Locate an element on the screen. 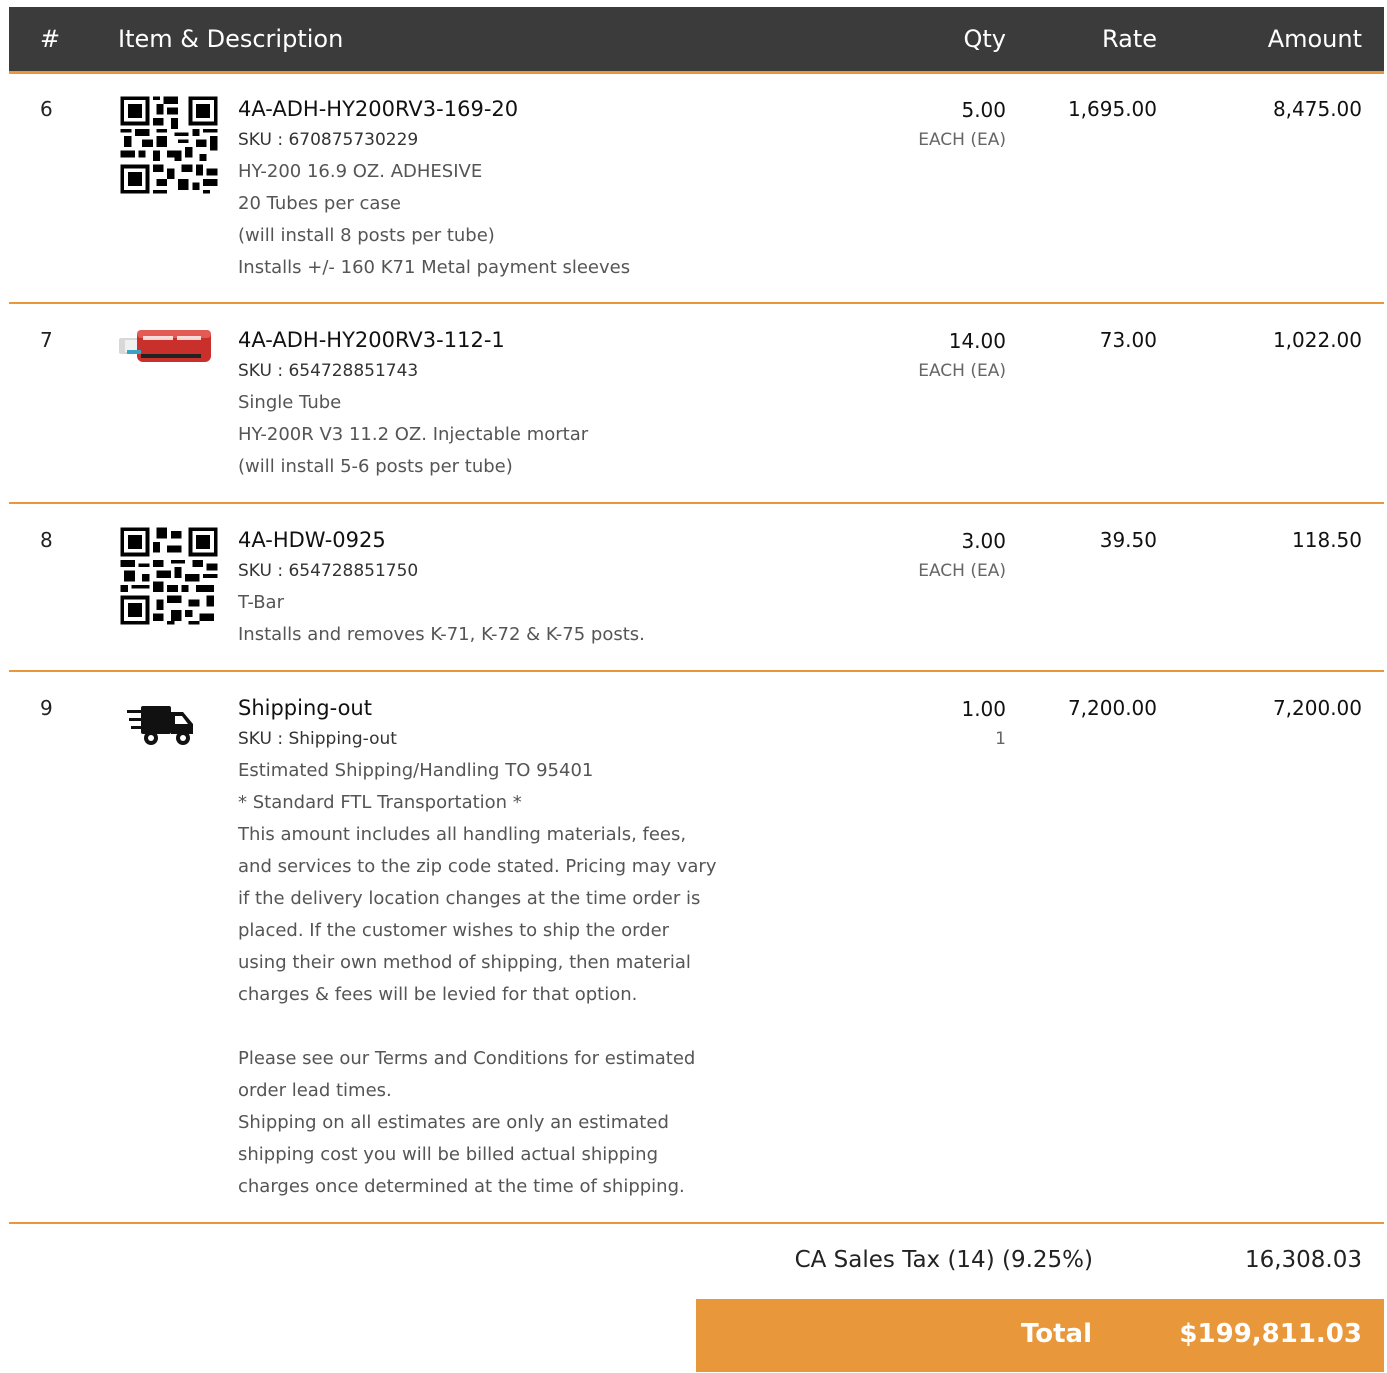 Image resolution: width=1387 pixels, height=1373 pixels. qty-value: 14.00 is located at coordinates (977, 341).